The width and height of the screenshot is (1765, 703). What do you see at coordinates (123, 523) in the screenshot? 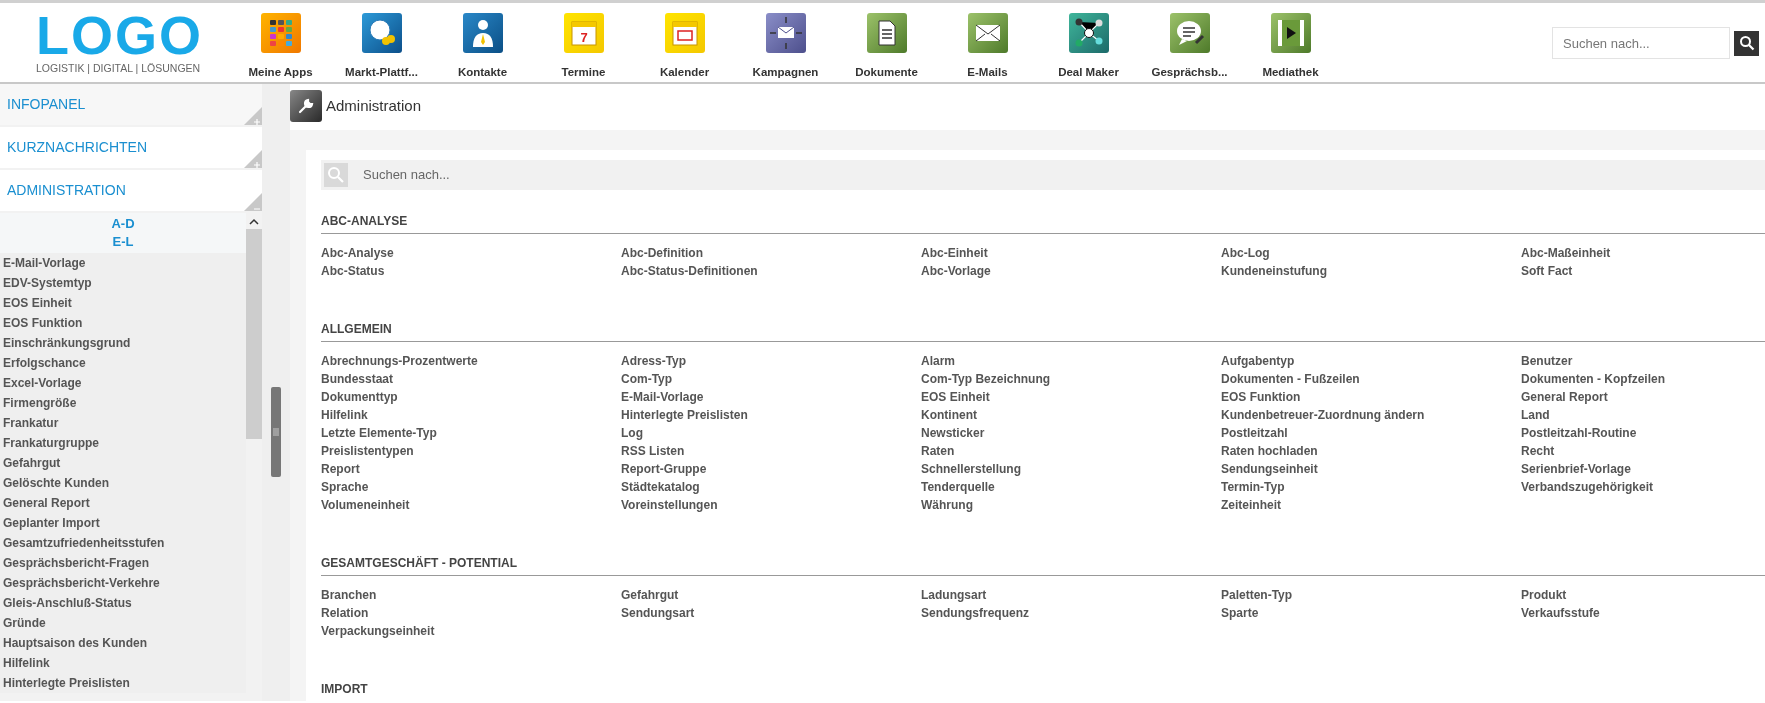
I see `sidebar-item: Geplanter Import` at bounding box center [123, 523].